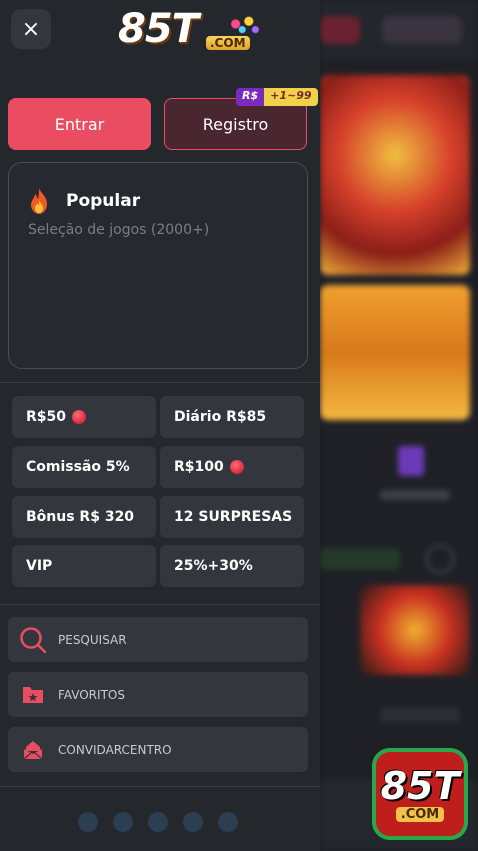 The height and width of the screenshot is (851, 478). Describe the element at coordinates (228, 43) in the screenshot. I see `logo-com: .COM` at that location.